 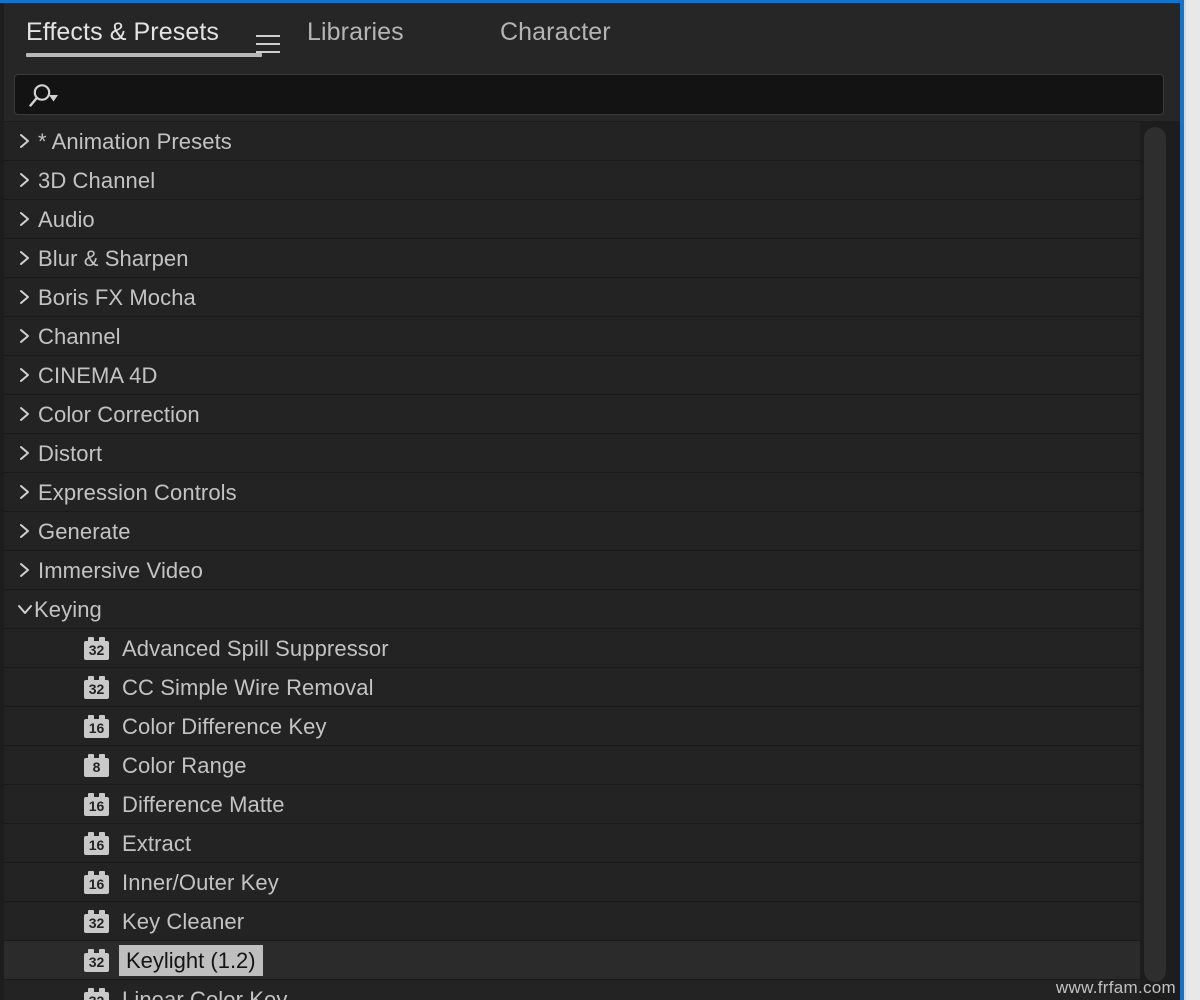 I want to click on search-input, so click(x=615, y=95).